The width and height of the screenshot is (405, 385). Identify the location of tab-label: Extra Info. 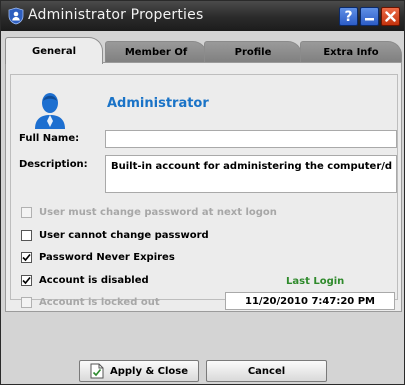
(351, 52).